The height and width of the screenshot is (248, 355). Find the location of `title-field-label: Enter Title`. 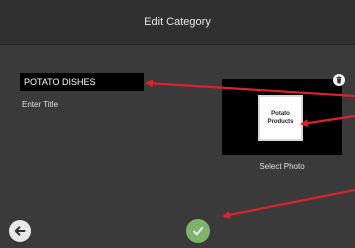

title-field-label: Enter Title is located at coordinates (40, 104).